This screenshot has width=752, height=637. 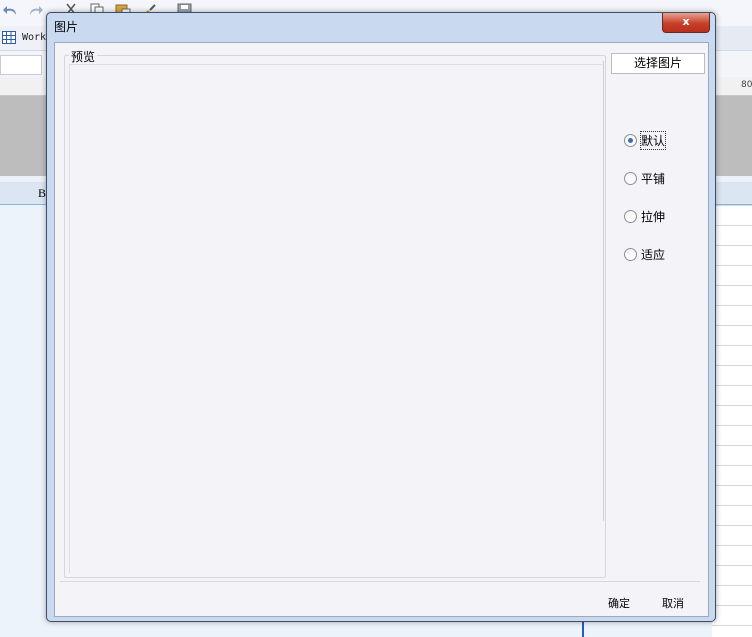 What do you see at coordinates (21, 65) in the screenshot?
I see `name-box` at bounding box center [21, 65].